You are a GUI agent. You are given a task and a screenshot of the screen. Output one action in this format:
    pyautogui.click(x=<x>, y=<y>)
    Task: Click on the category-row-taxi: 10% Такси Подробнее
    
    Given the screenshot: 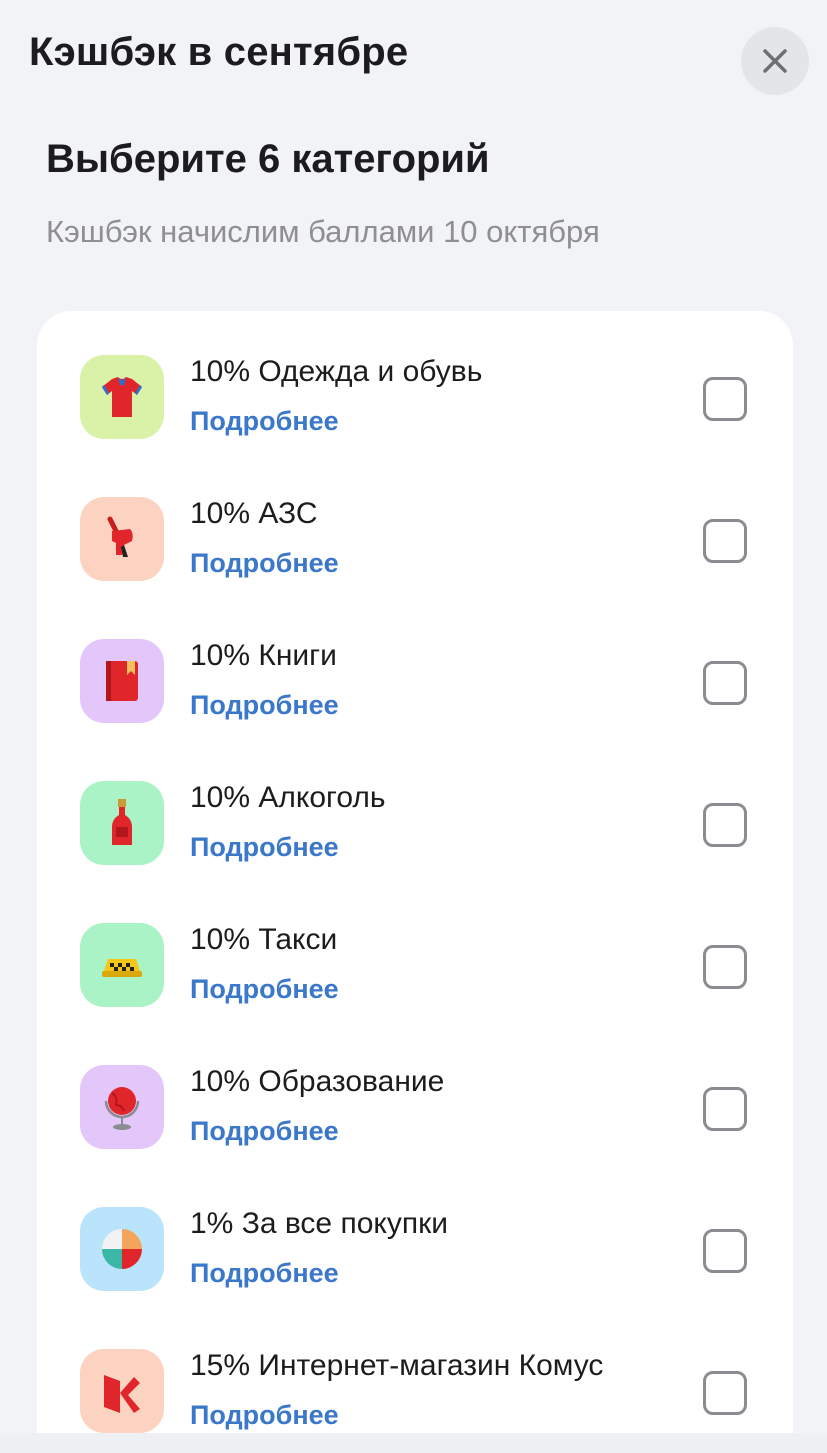 What is the action you would take?
    pyautogui.click(x=415, y=950)
    